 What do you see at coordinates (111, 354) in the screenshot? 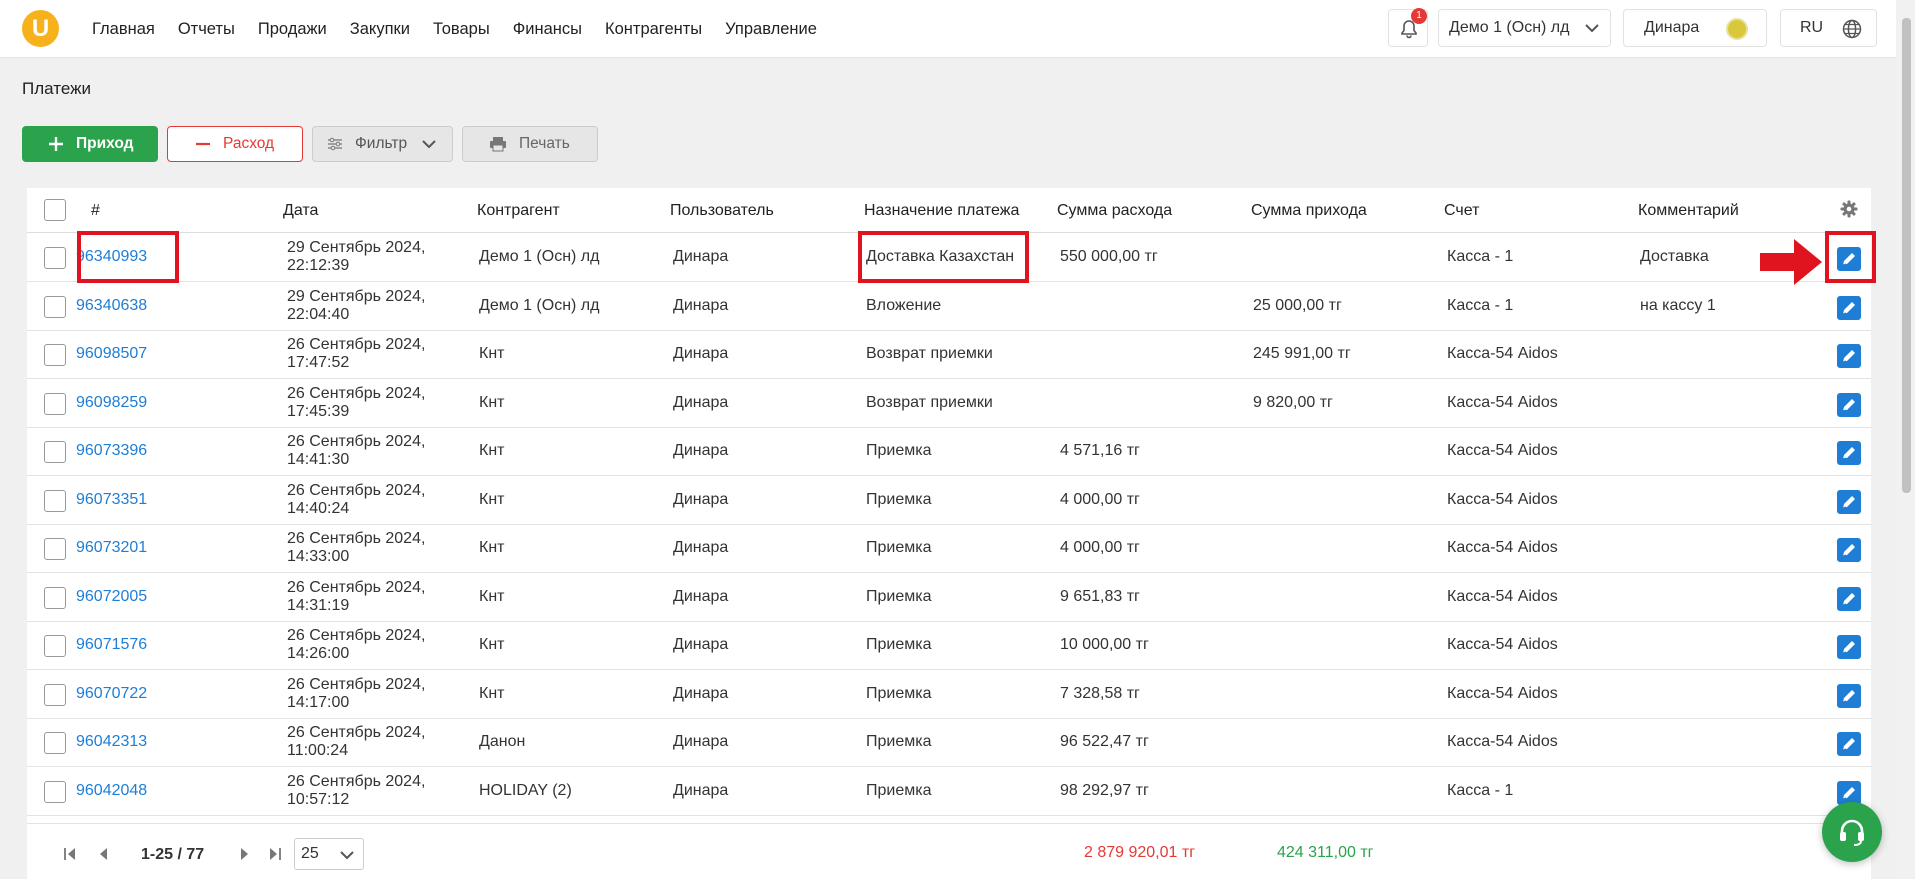
I see `payment-id-link: 96098507` at bounding box center [111, 354].